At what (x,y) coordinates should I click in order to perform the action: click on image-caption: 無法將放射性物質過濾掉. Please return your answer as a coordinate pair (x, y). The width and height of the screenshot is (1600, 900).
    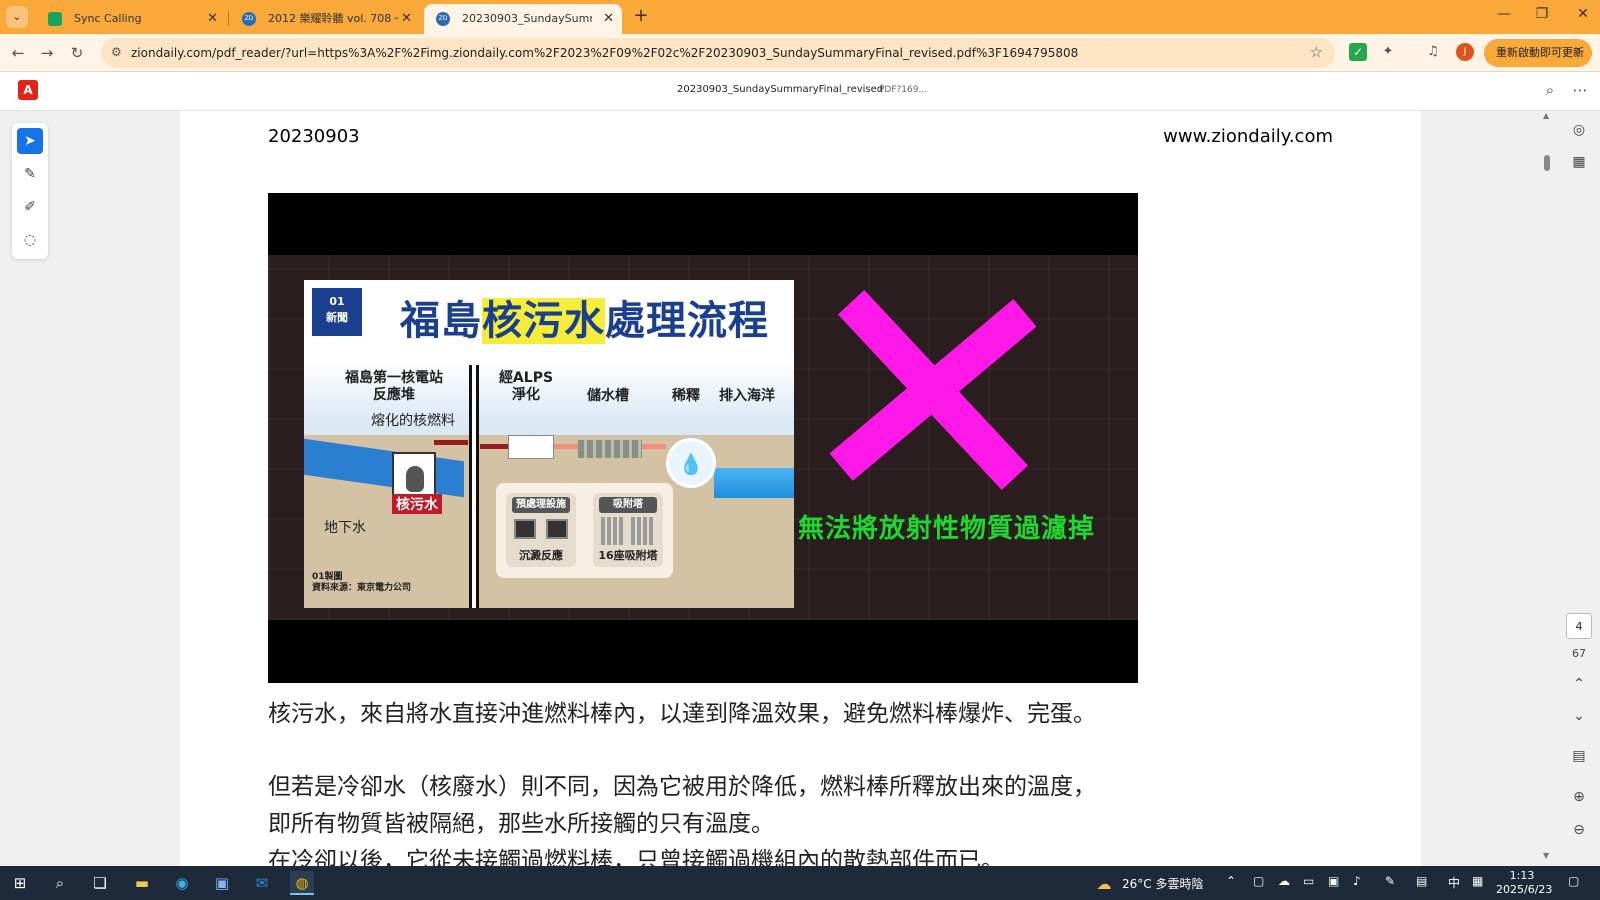
    Looking at the image, I should click on (947, 529).